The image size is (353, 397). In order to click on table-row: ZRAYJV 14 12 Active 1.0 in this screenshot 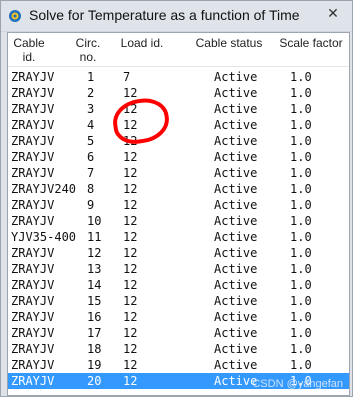, I will do `click(178, 285)`.